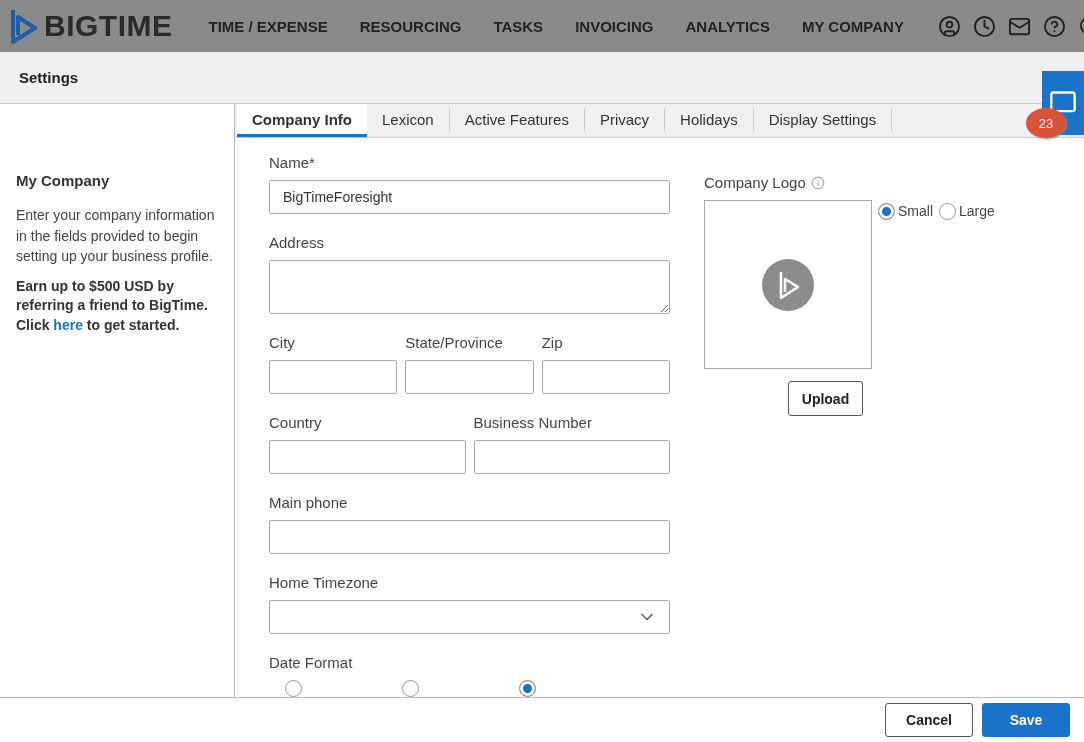 This screenshot has height=742, width=1084. What do you see at coordinates (984, 26) in the screenshot?
I see `clock-icon` at bounding box center [984, 26].